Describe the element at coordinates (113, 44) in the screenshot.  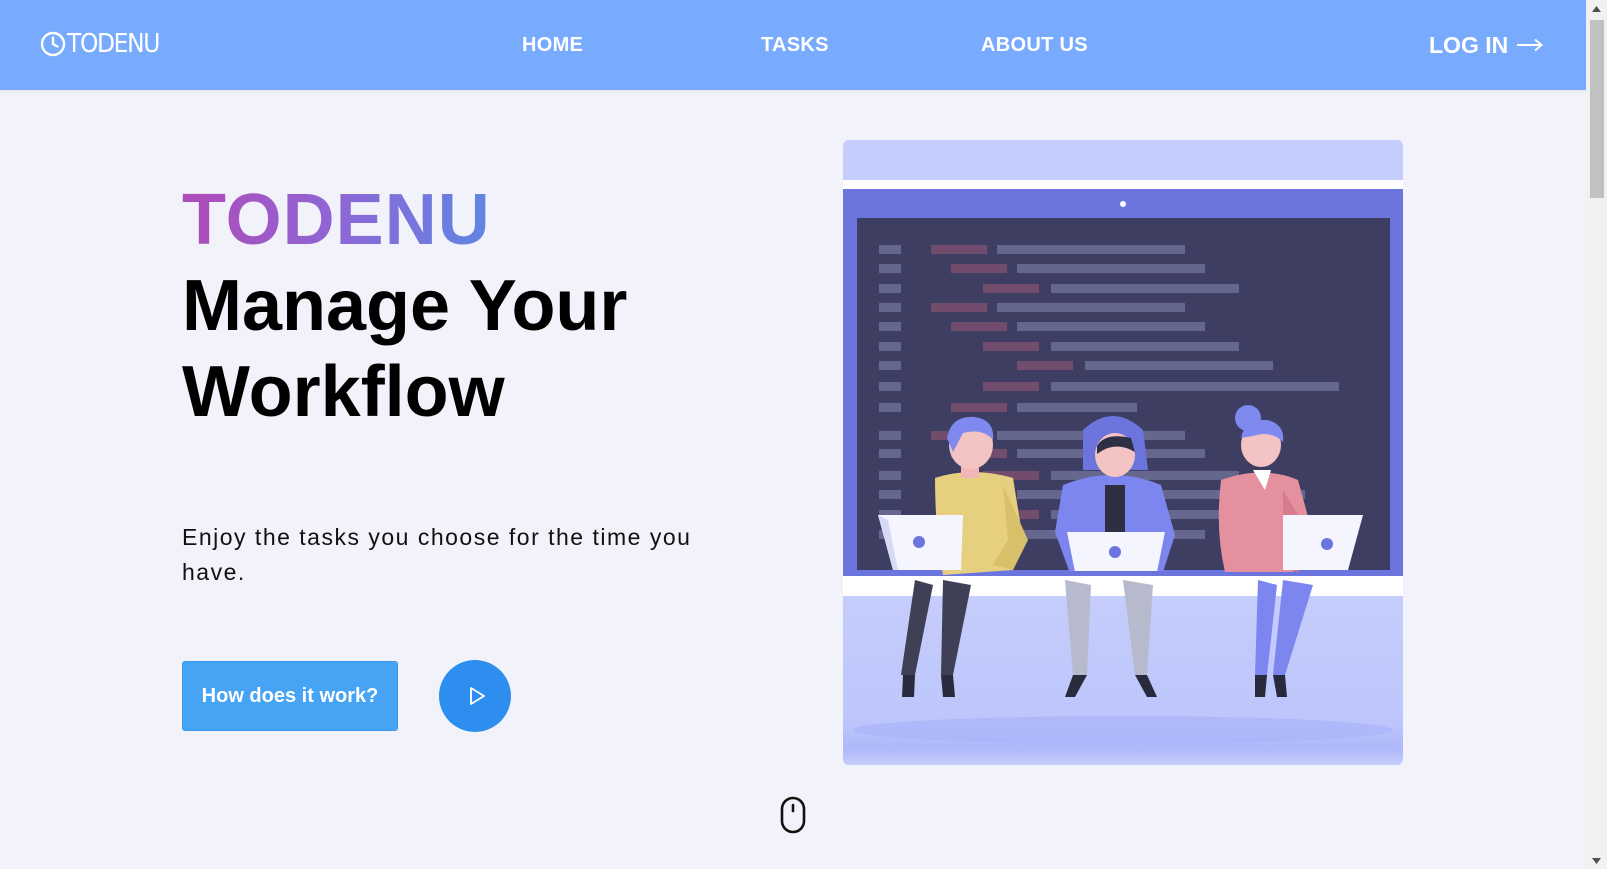
I see `logo-text: TODENU` at that location.